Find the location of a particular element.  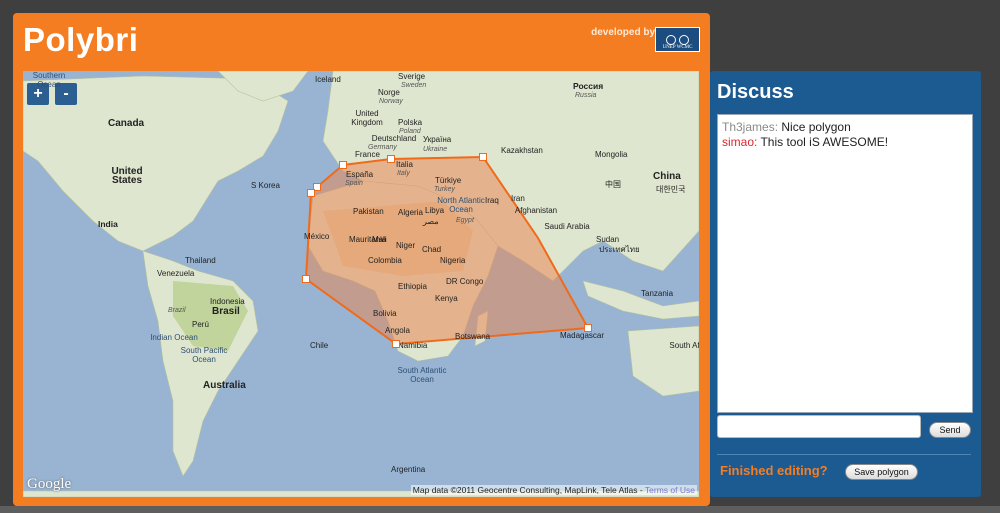

map-label: Niger is located at coordinates (406, 245).